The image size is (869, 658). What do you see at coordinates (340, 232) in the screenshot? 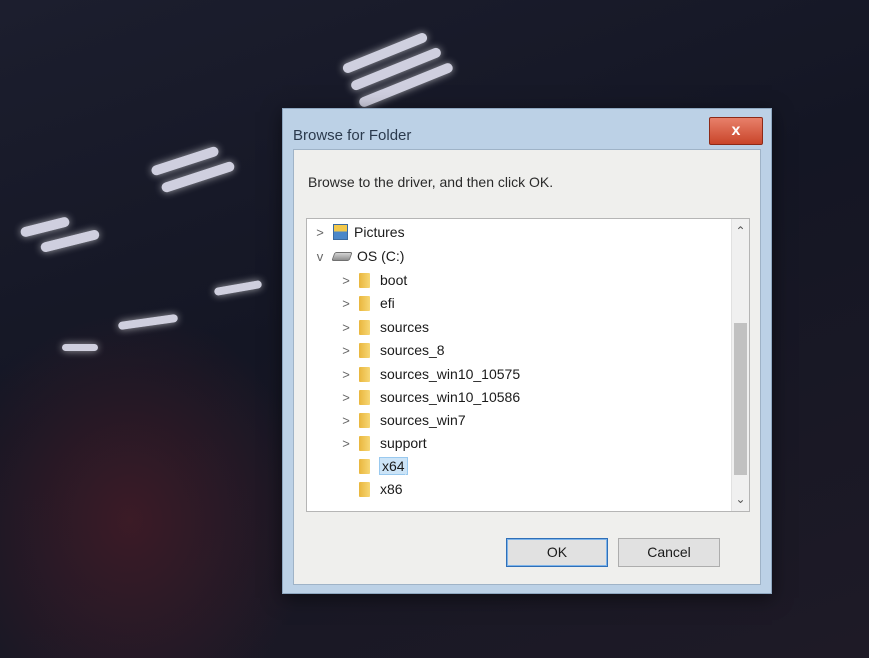
I see `pictures-icon` at bounding box center [340, 232].